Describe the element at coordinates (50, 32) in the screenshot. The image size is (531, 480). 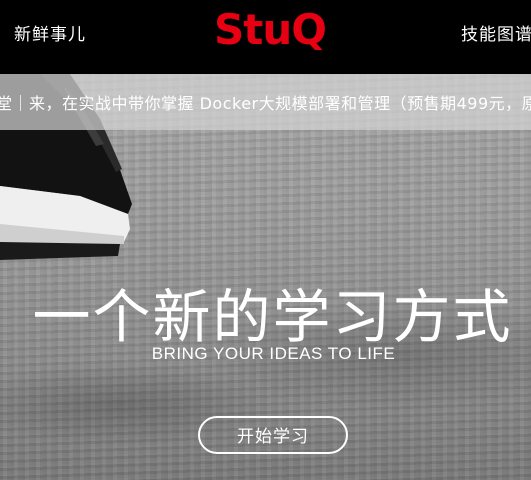
I see `nav-link-news: 新鲜事儿` at that location.